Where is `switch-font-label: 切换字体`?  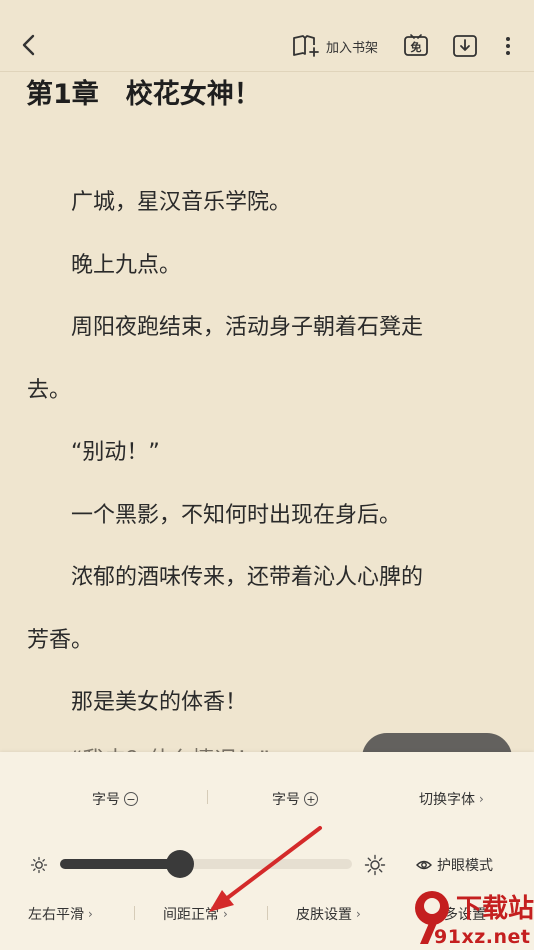
switch-font-label: 切换字体 is located at coordinates (447, 800).